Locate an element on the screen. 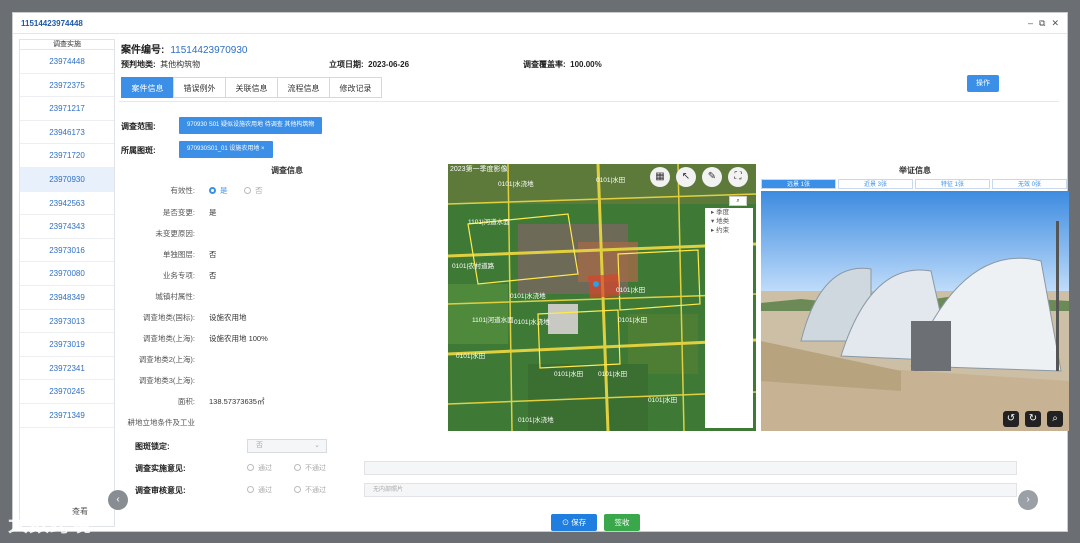  tab-history: 修改记录 is located at coordinates (355, 87).